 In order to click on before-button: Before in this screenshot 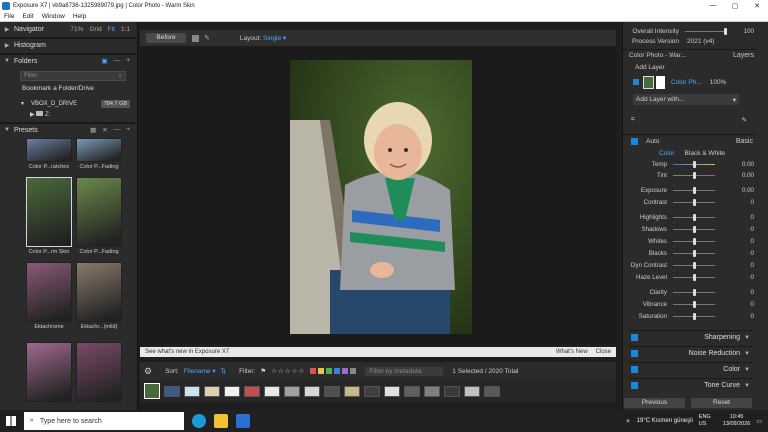, I will do `click(166, 38)`.